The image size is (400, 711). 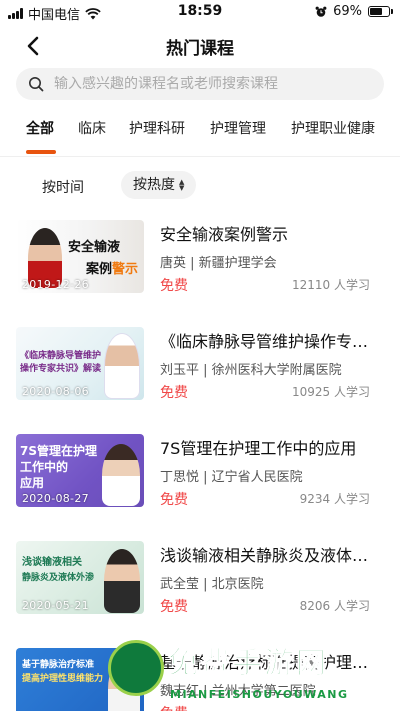 I want to click on thumb-text-line: 提高护理性思维能力, so click(x=63, y=679).